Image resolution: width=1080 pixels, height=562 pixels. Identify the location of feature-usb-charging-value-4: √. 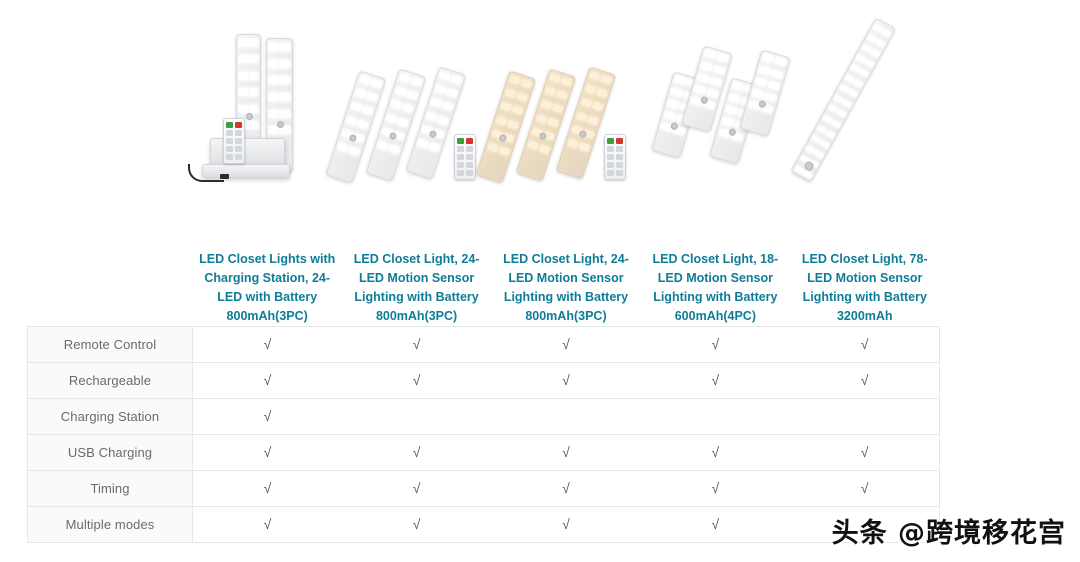
(715, 452).